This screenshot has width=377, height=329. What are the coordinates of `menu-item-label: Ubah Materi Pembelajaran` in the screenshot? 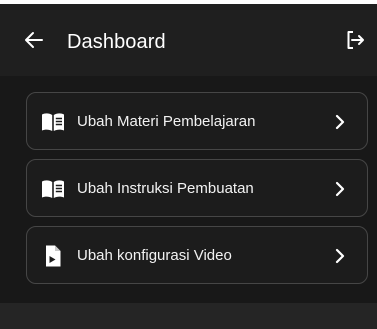 It's located at (166, 121).